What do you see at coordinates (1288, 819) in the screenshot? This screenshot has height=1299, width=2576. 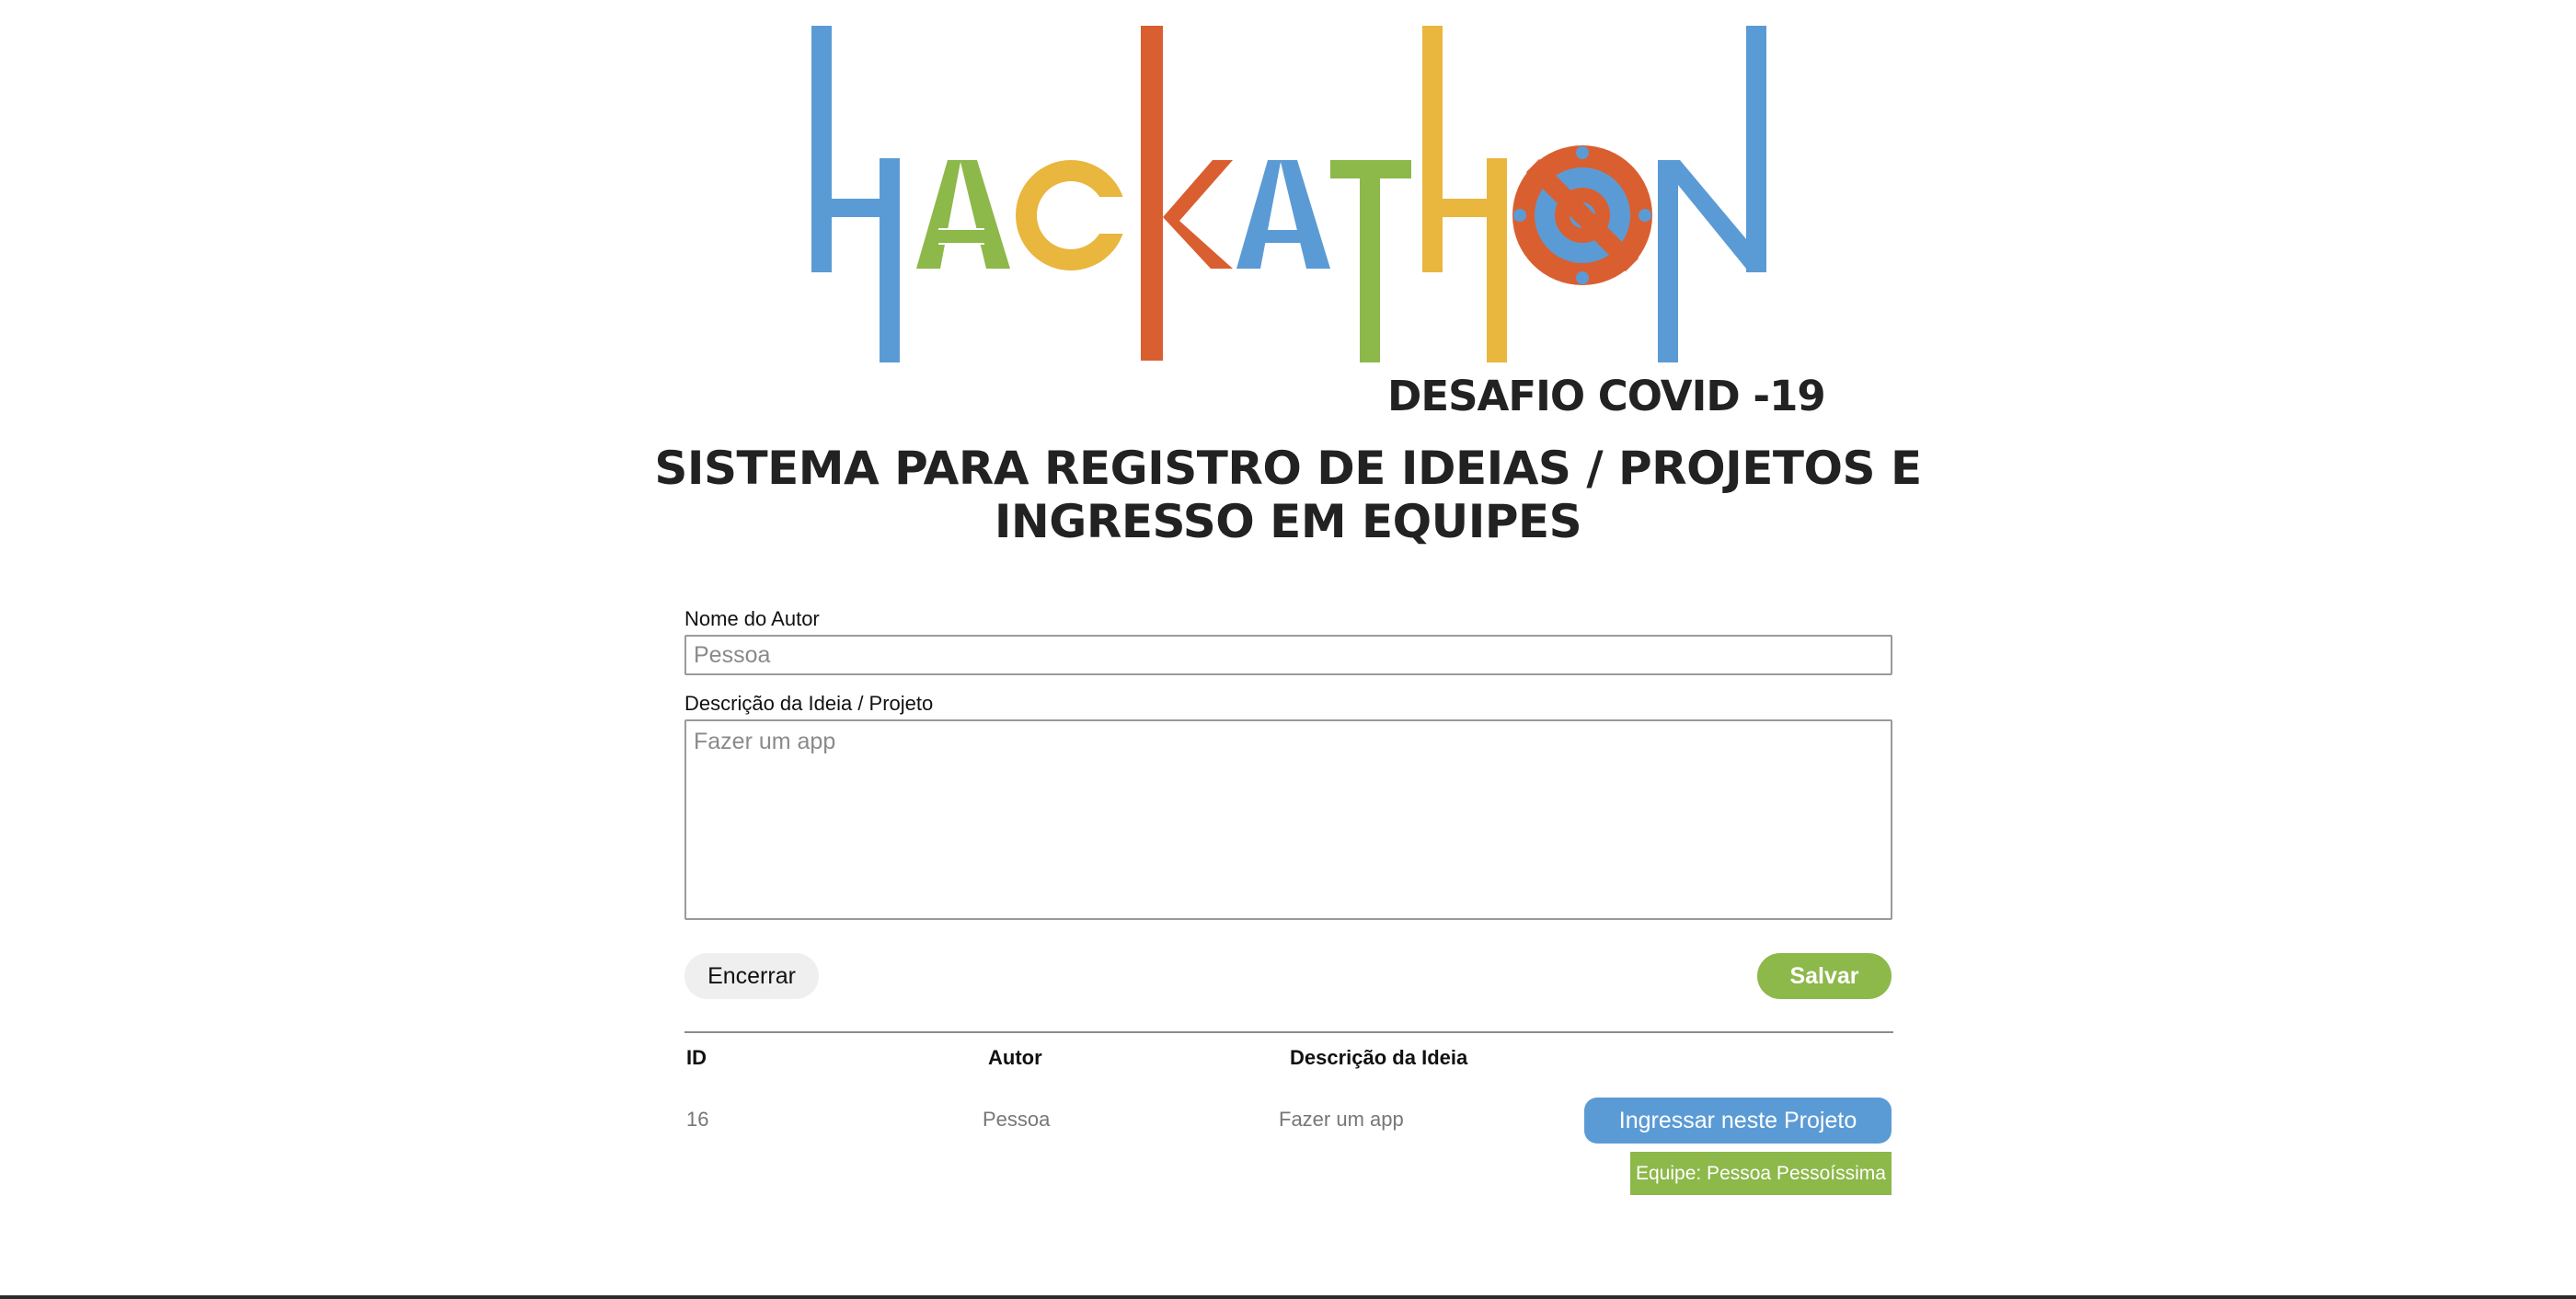 I see `description-textarea` at bounding box center [1288, 819].